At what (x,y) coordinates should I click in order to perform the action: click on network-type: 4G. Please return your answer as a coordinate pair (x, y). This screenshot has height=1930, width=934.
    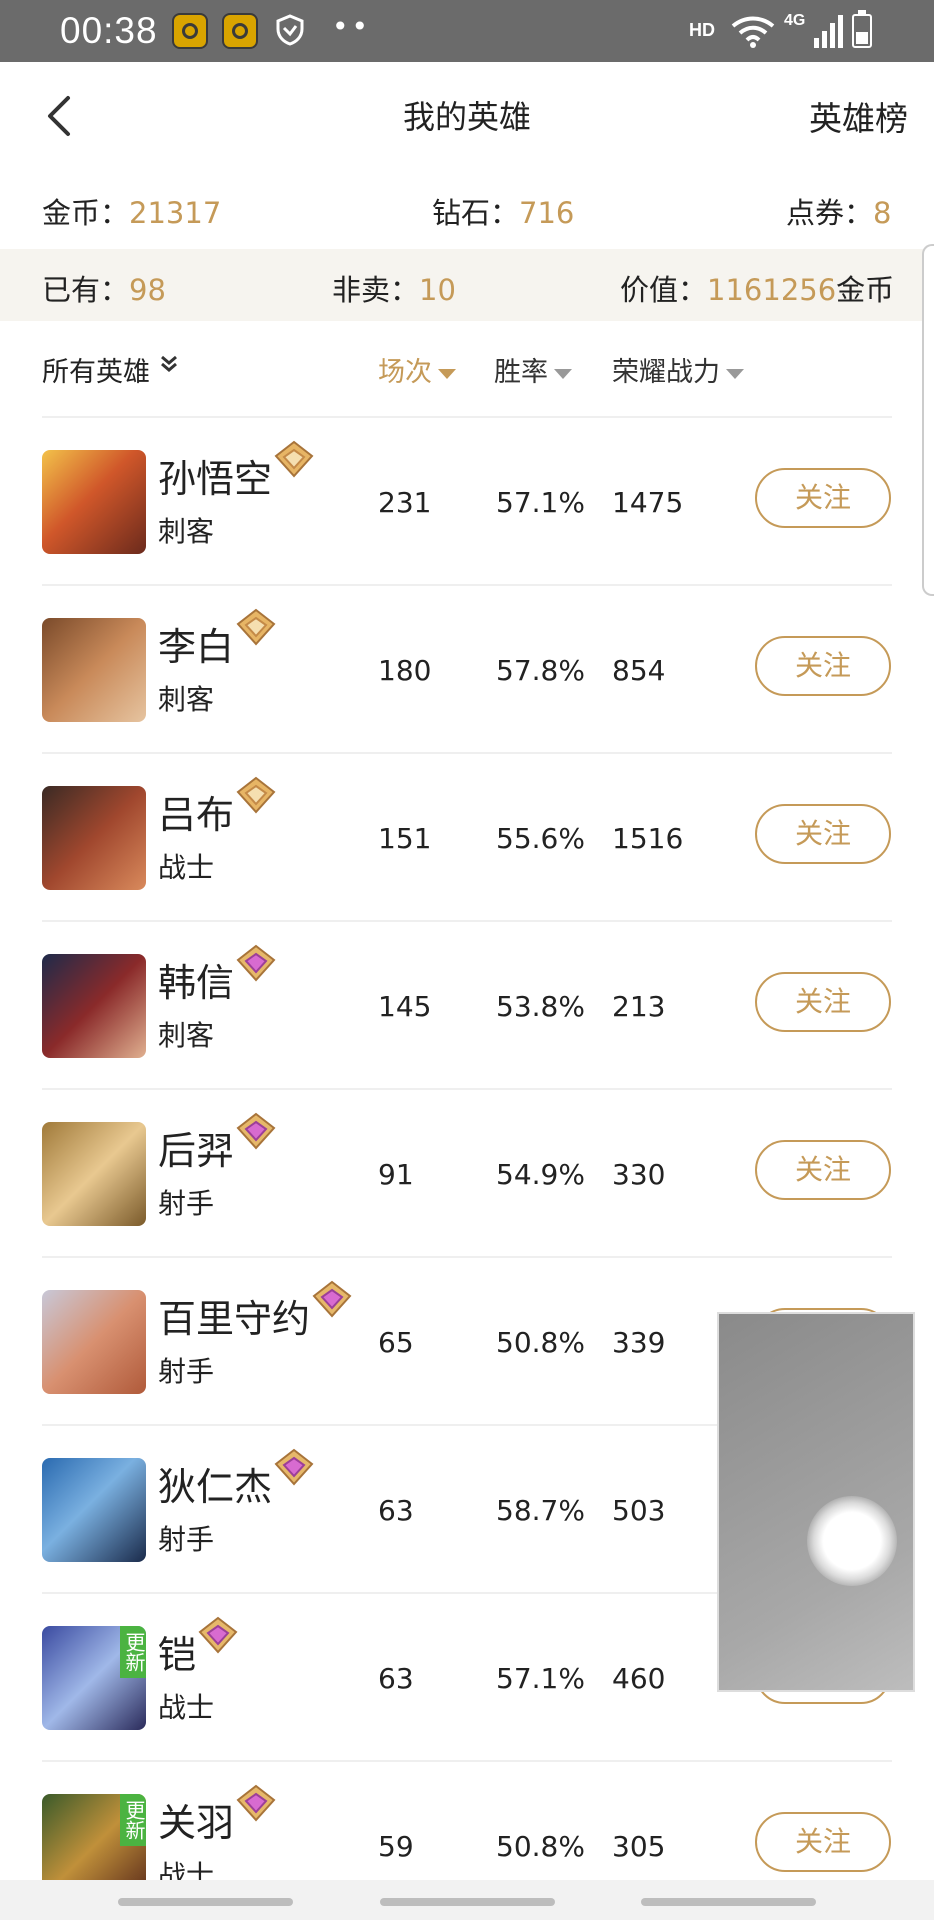
    Looking at the image, I should click on (795, 20).